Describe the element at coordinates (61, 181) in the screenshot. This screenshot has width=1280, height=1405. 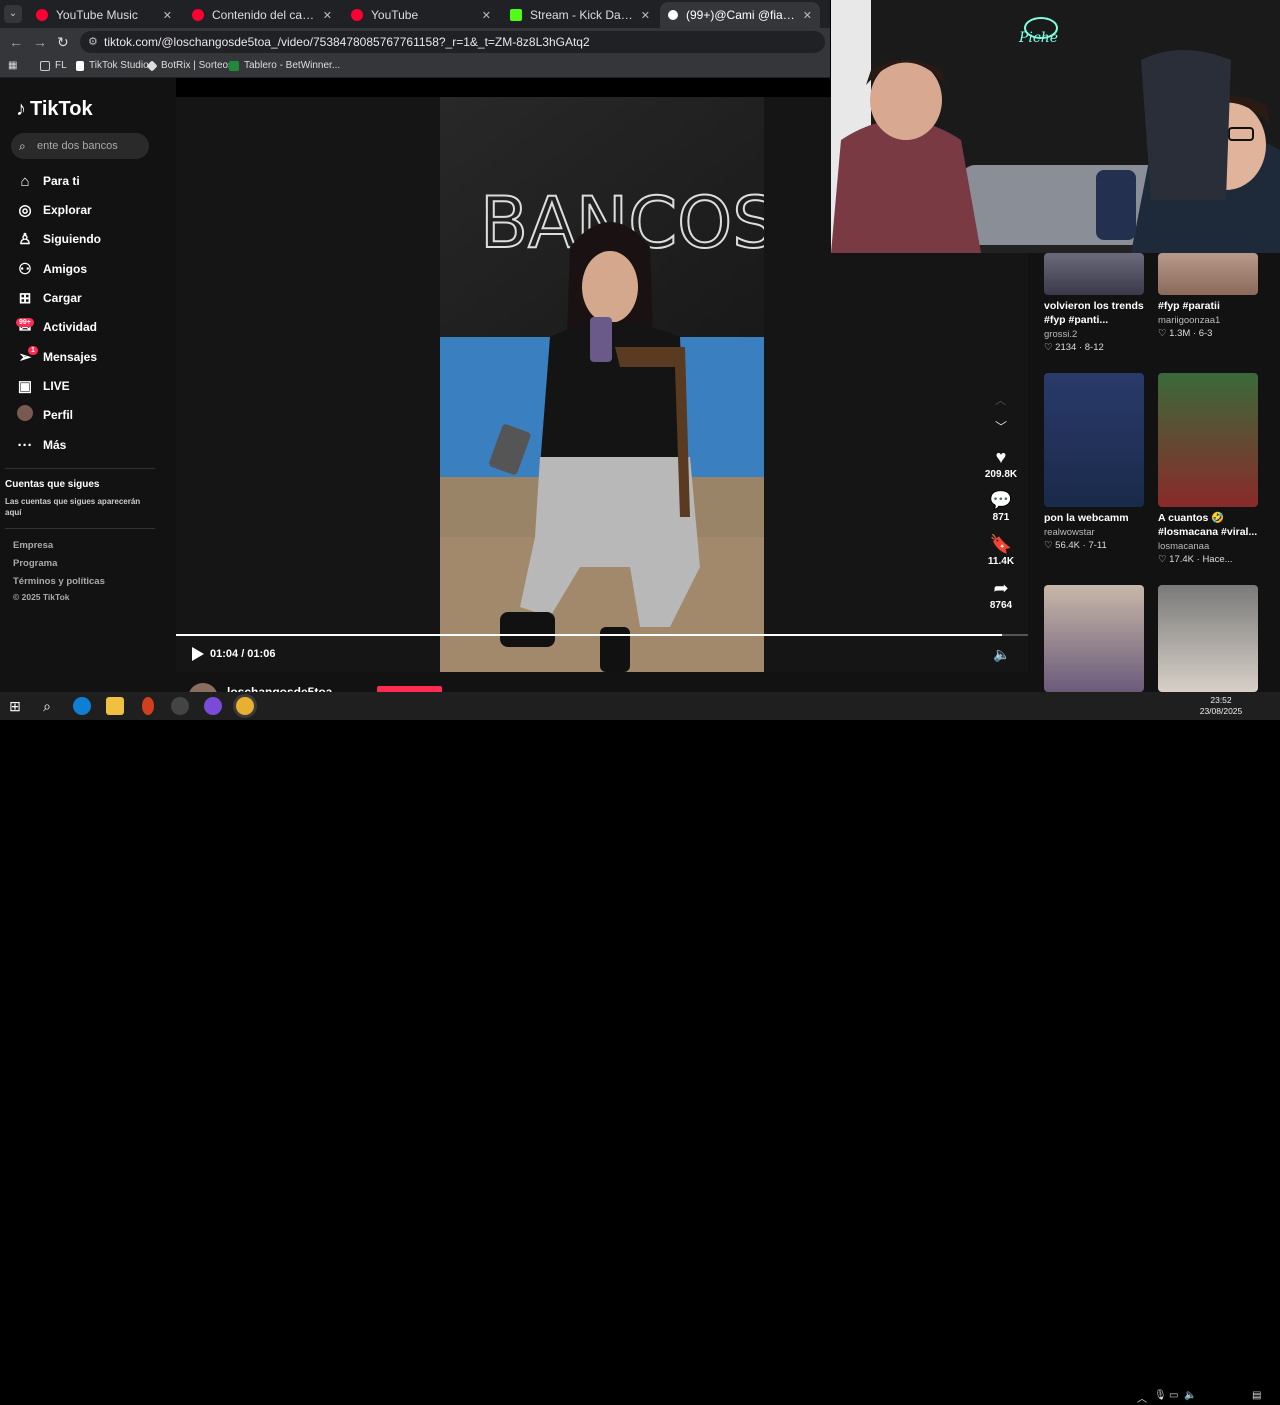
I see `nav-label: Para ti` at that location.